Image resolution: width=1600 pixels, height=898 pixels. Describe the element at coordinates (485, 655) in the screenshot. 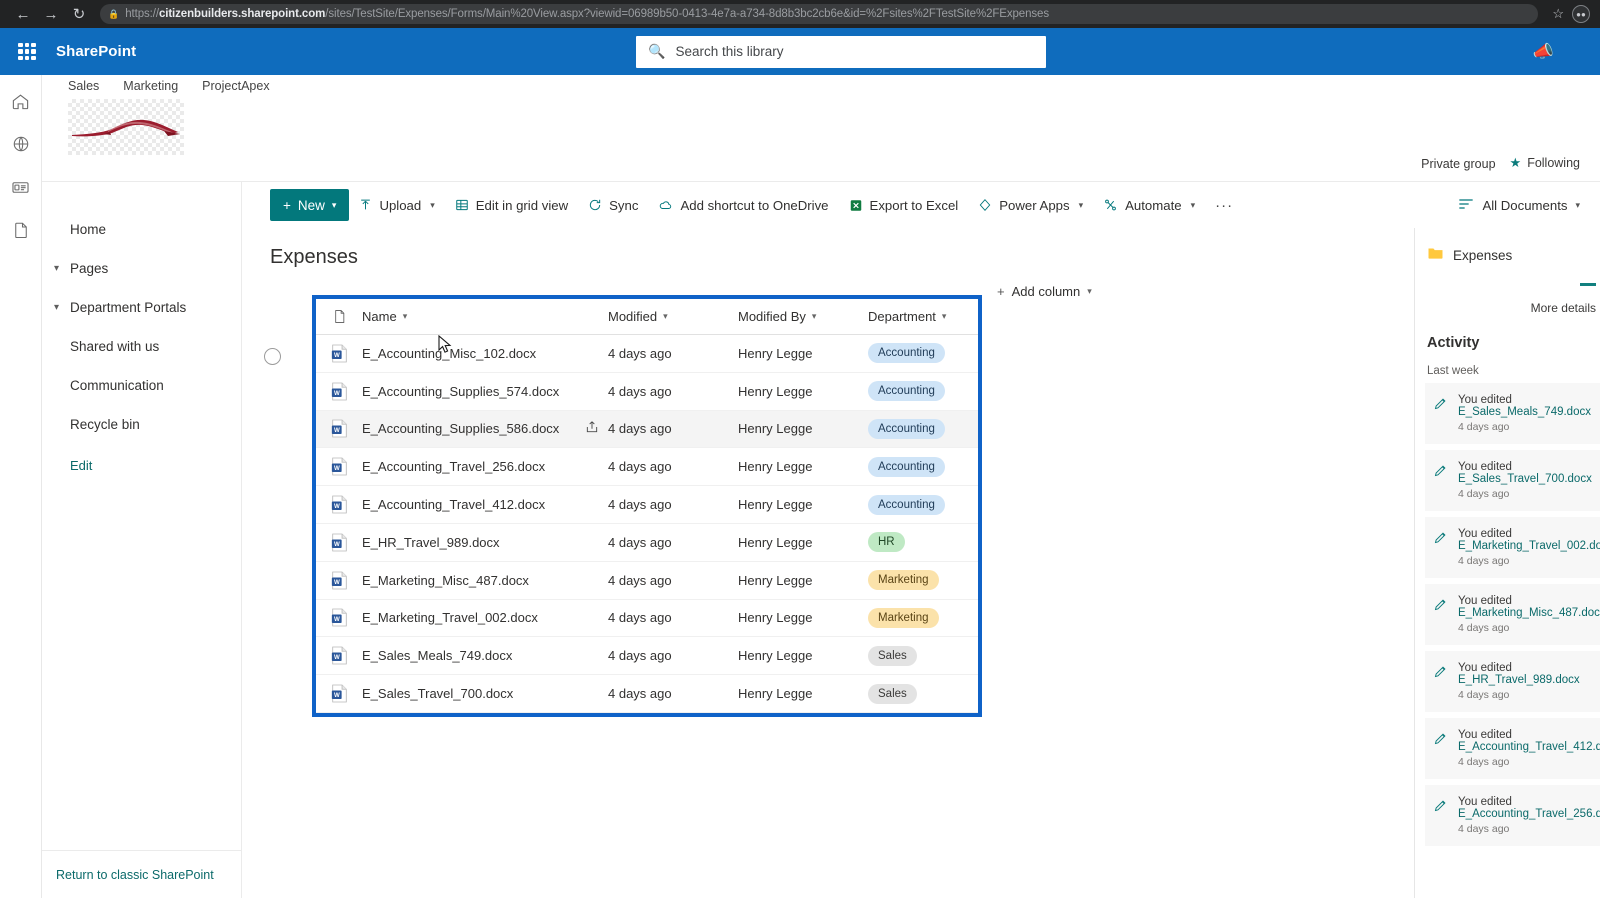

I see `file-name-cell: E_Sales_Meals_749.docx` at that location.